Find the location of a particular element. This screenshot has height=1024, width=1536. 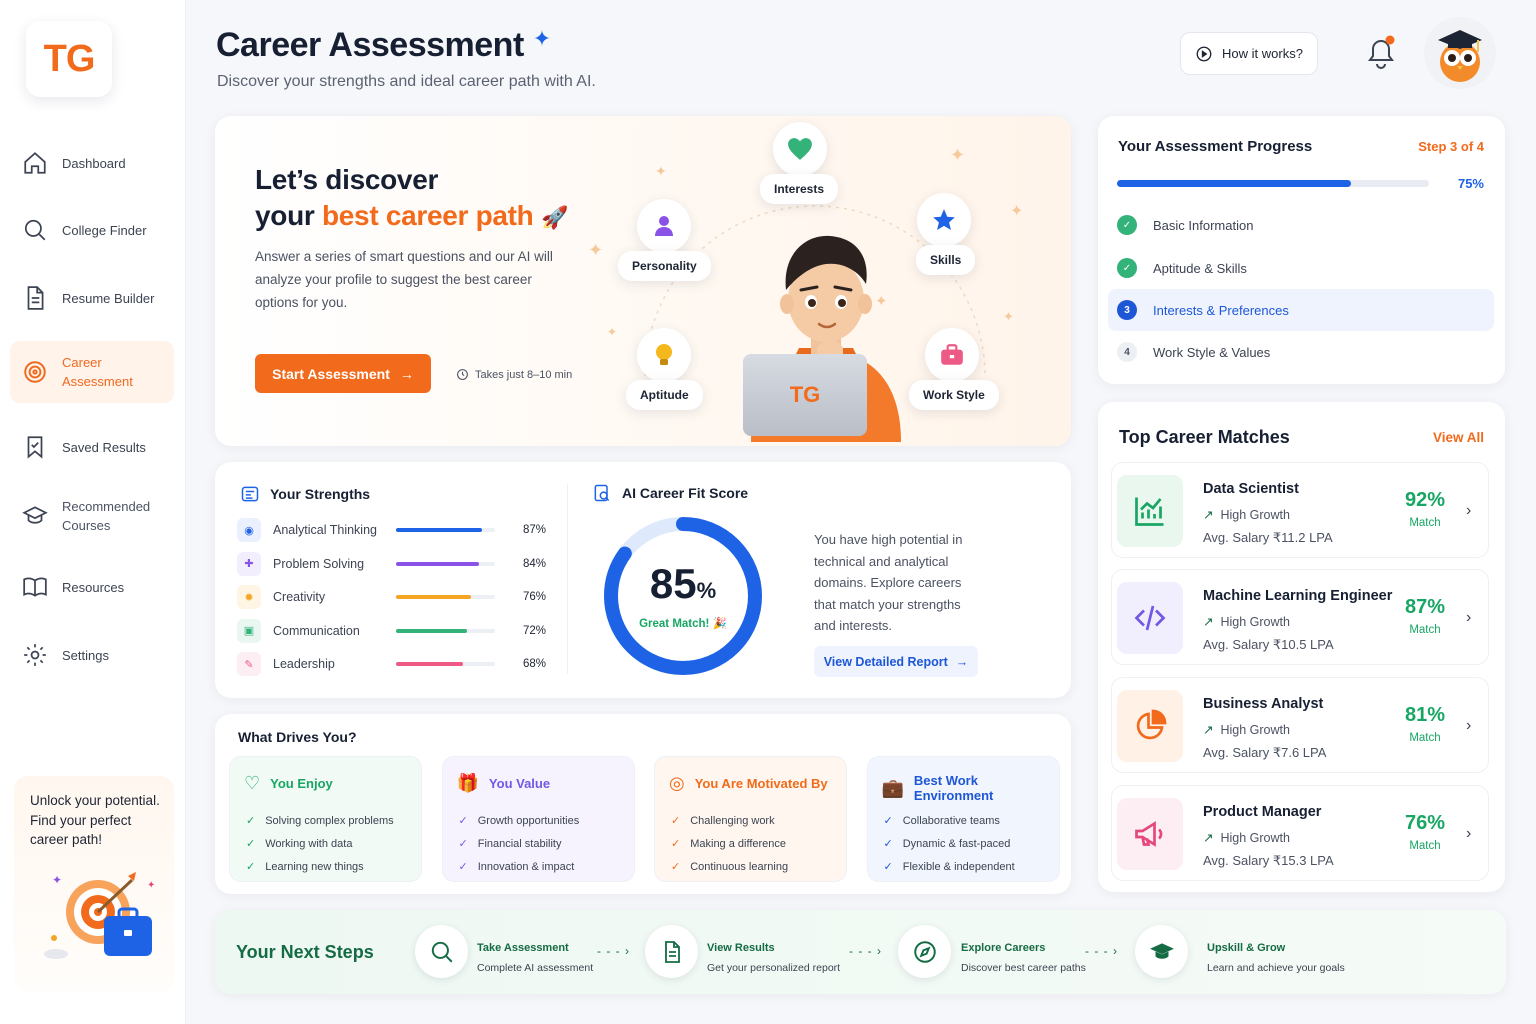

next-step-view-results is located at coordinates (671, 951).